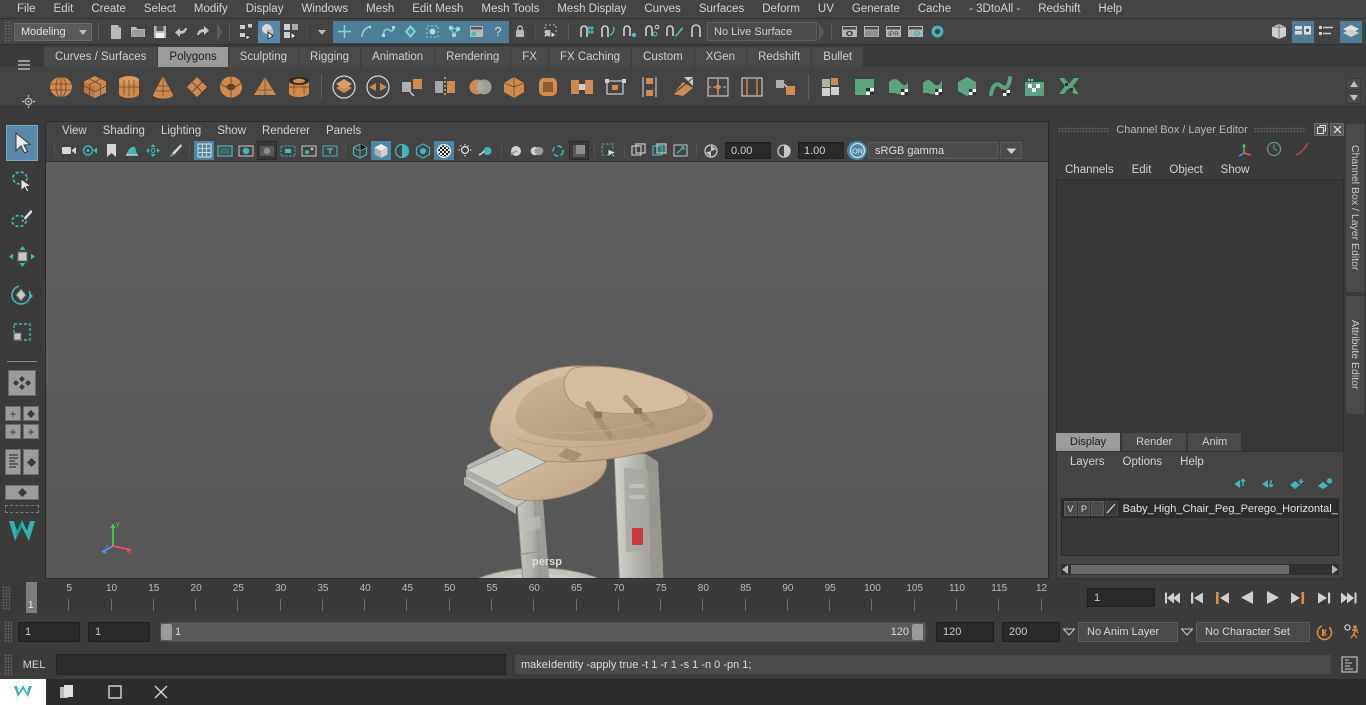  I want to click on shelf-tab-custom: Custom, so click(663, 57).